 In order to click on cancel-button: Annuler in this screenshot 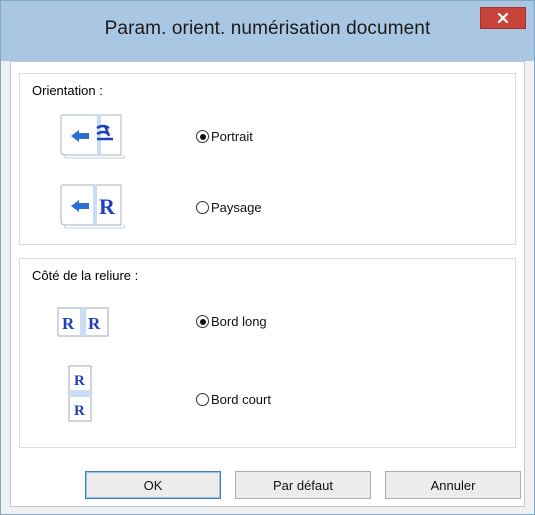, I will do `click(453, 485)`.